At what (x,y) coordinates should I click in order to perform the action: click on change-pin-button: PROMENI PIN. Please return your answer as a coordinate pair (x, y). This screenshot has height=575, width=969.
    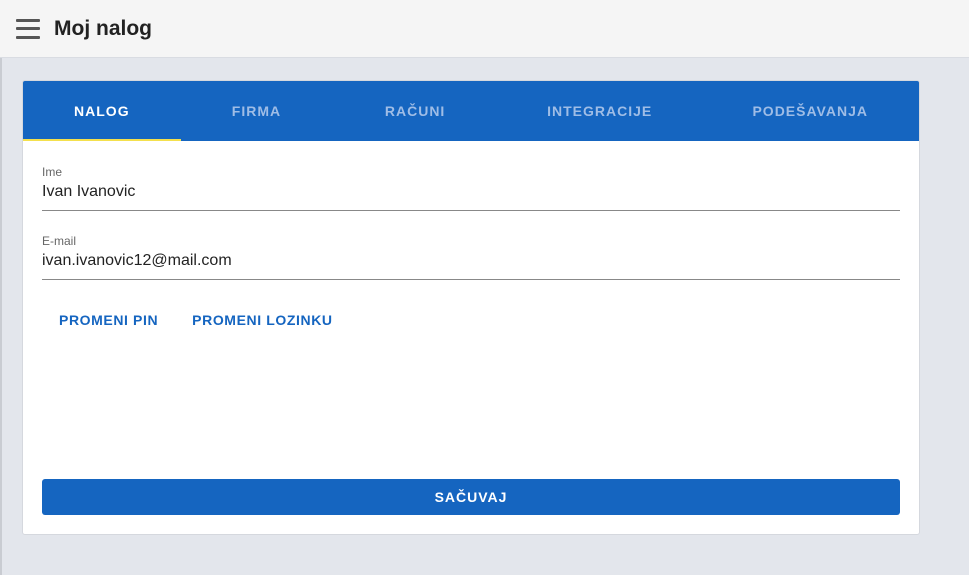
    Looking at the image, I should click on (108, 320).